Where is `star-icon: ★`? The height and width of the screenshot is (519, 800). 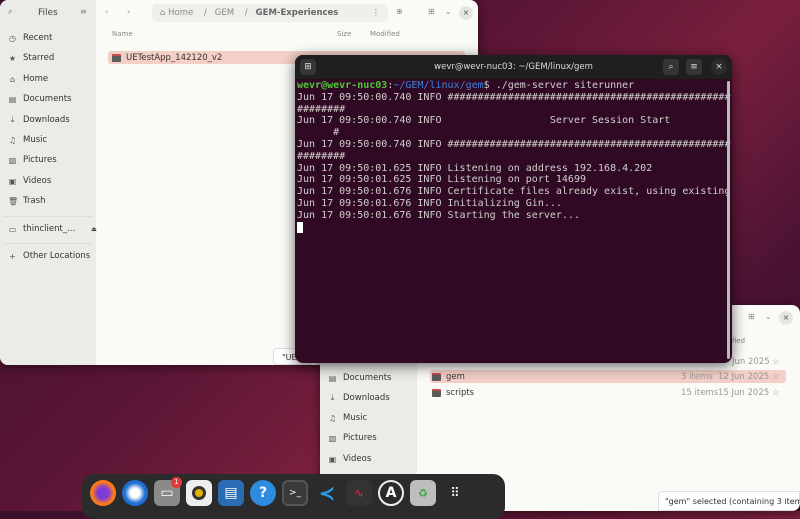
star-icon: ★ is located at coordinates (12, 58).